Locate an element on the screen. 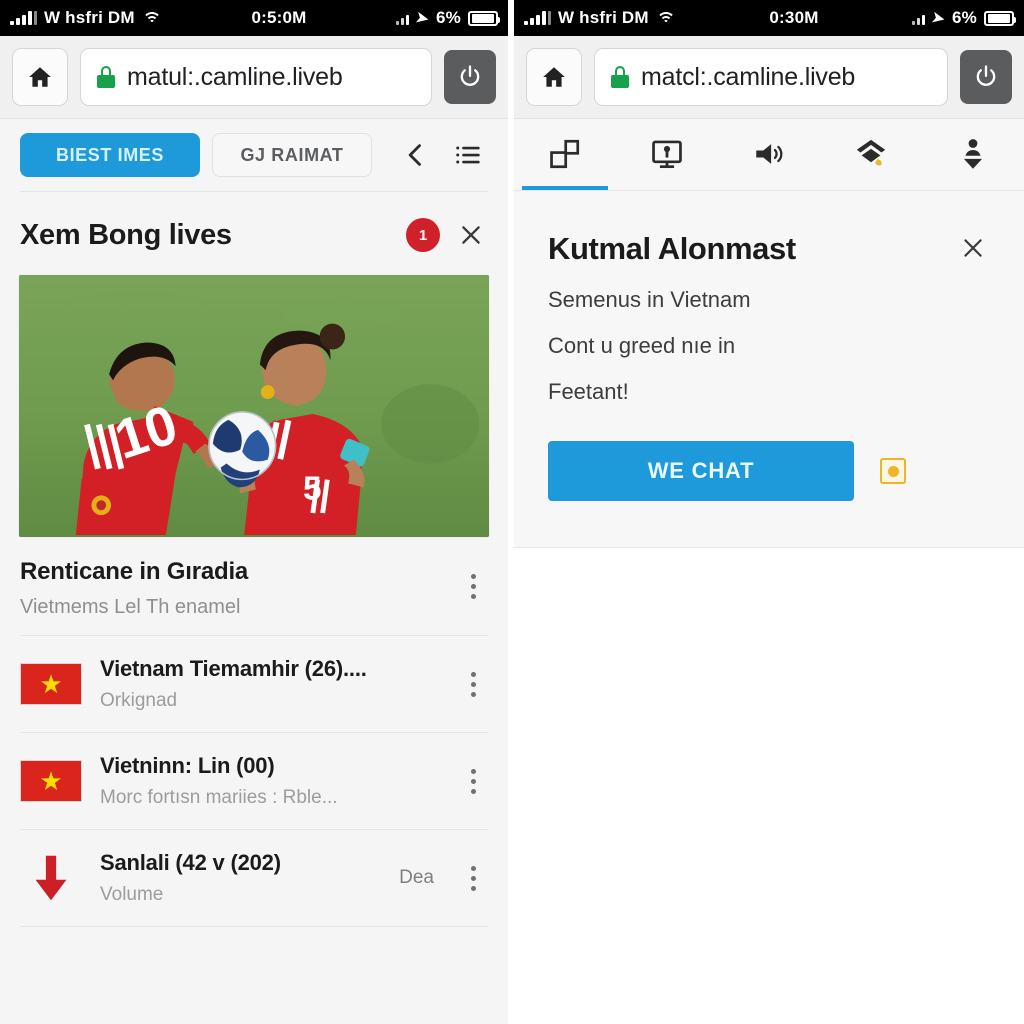 The image size is (1024, 1024). status-left-group: W hsfri DM is located at coordinates (600, 18).